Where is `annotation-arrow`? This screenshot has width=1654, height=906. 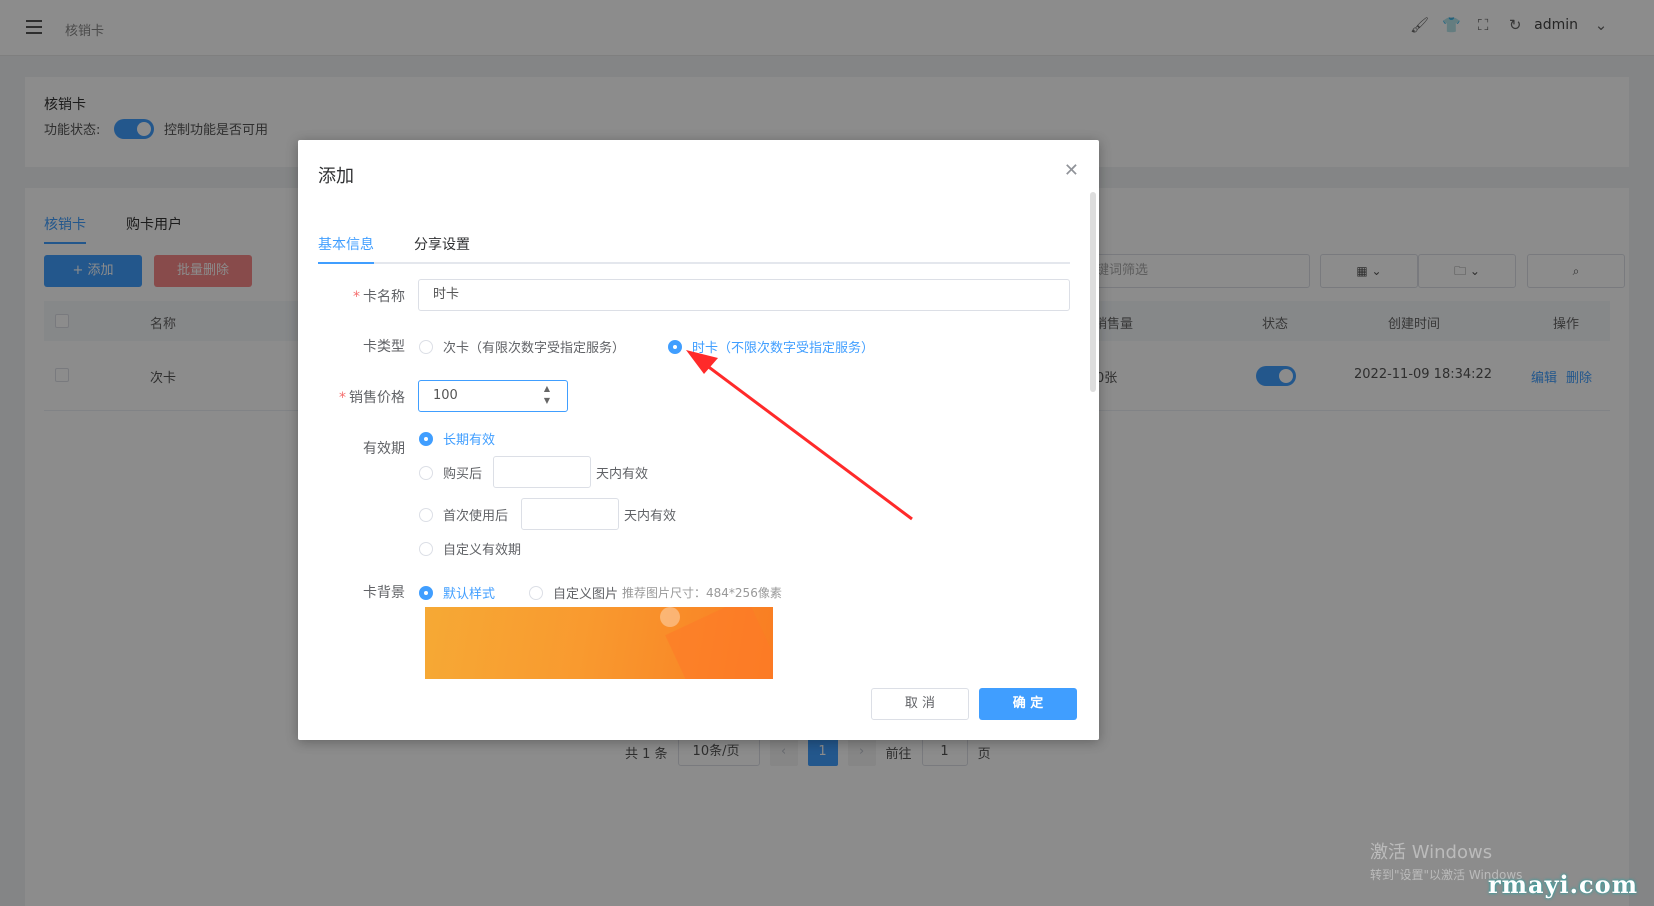
annotation-arrow is located at coordinates (799, 435).